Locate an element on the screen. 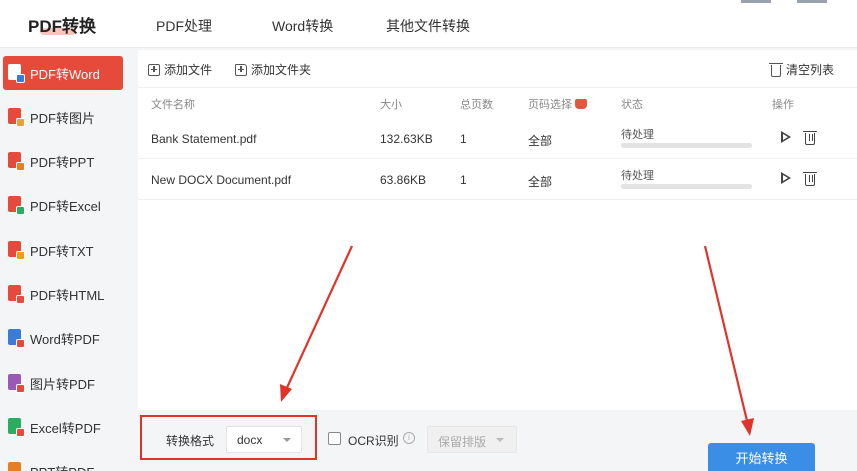 This screenshot has height=471, width=857. layout-value: 保留排版 is located at coordinates (462, 442).